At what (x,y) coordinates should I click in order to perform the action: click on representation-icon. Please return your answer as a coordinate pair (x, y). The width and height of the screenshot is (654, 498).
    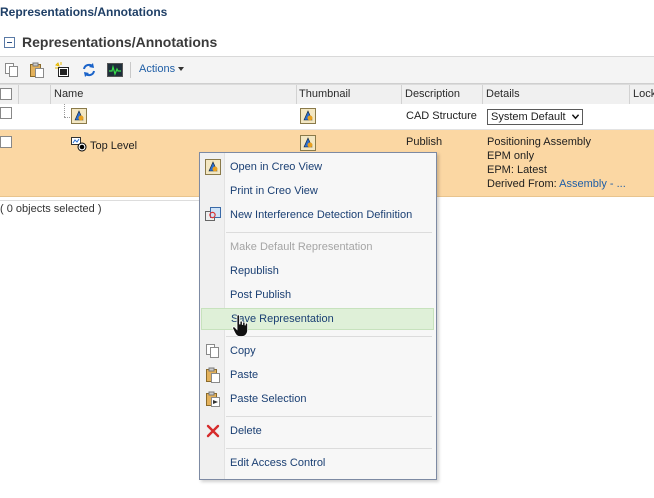
    Looking at the image, I should click on (79, 116).